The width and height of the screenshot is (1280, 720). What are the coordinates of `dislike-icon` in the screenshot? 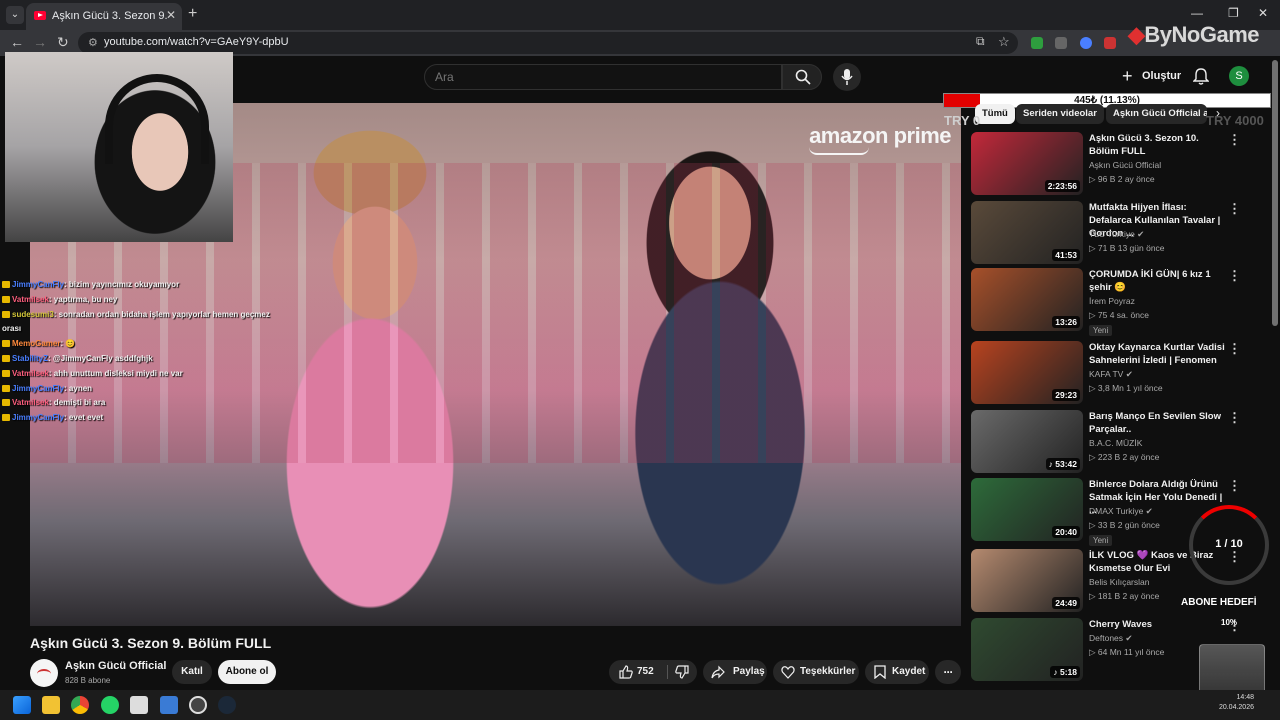 It's located at (682, 672).